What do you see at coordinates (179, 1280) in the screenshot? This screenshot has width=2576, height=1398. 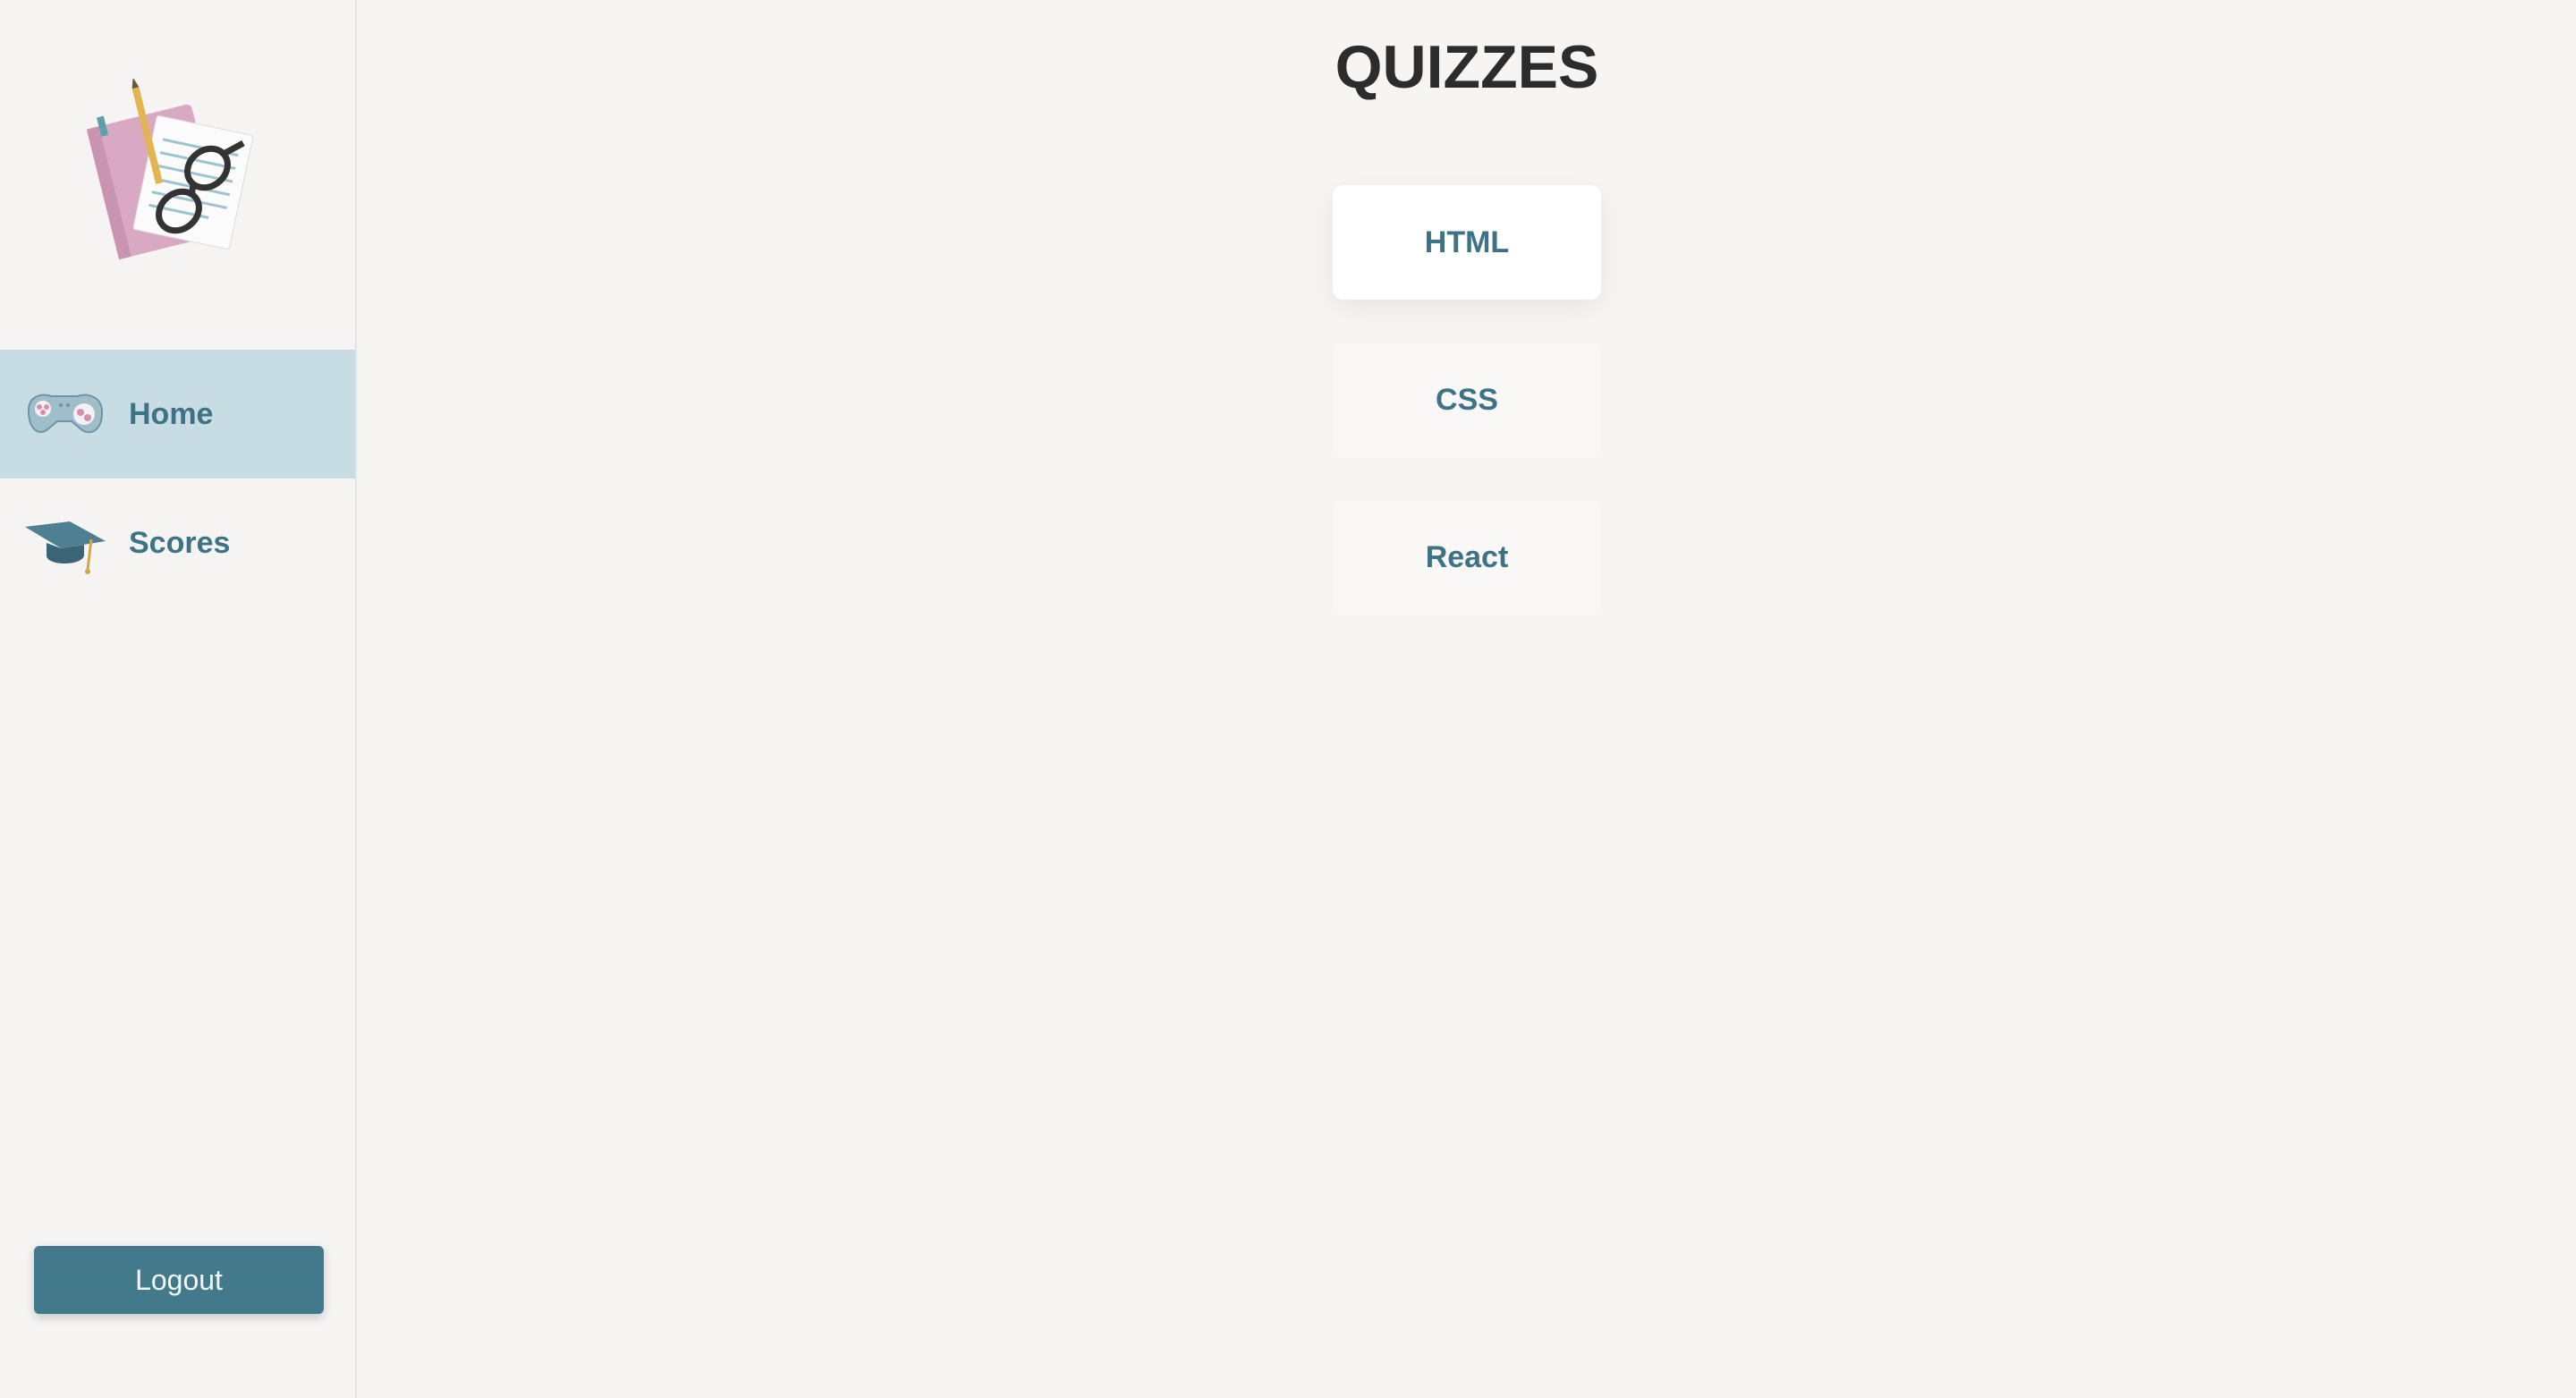 I see `logout-button: Logout` at bounding box center [179, 1280].